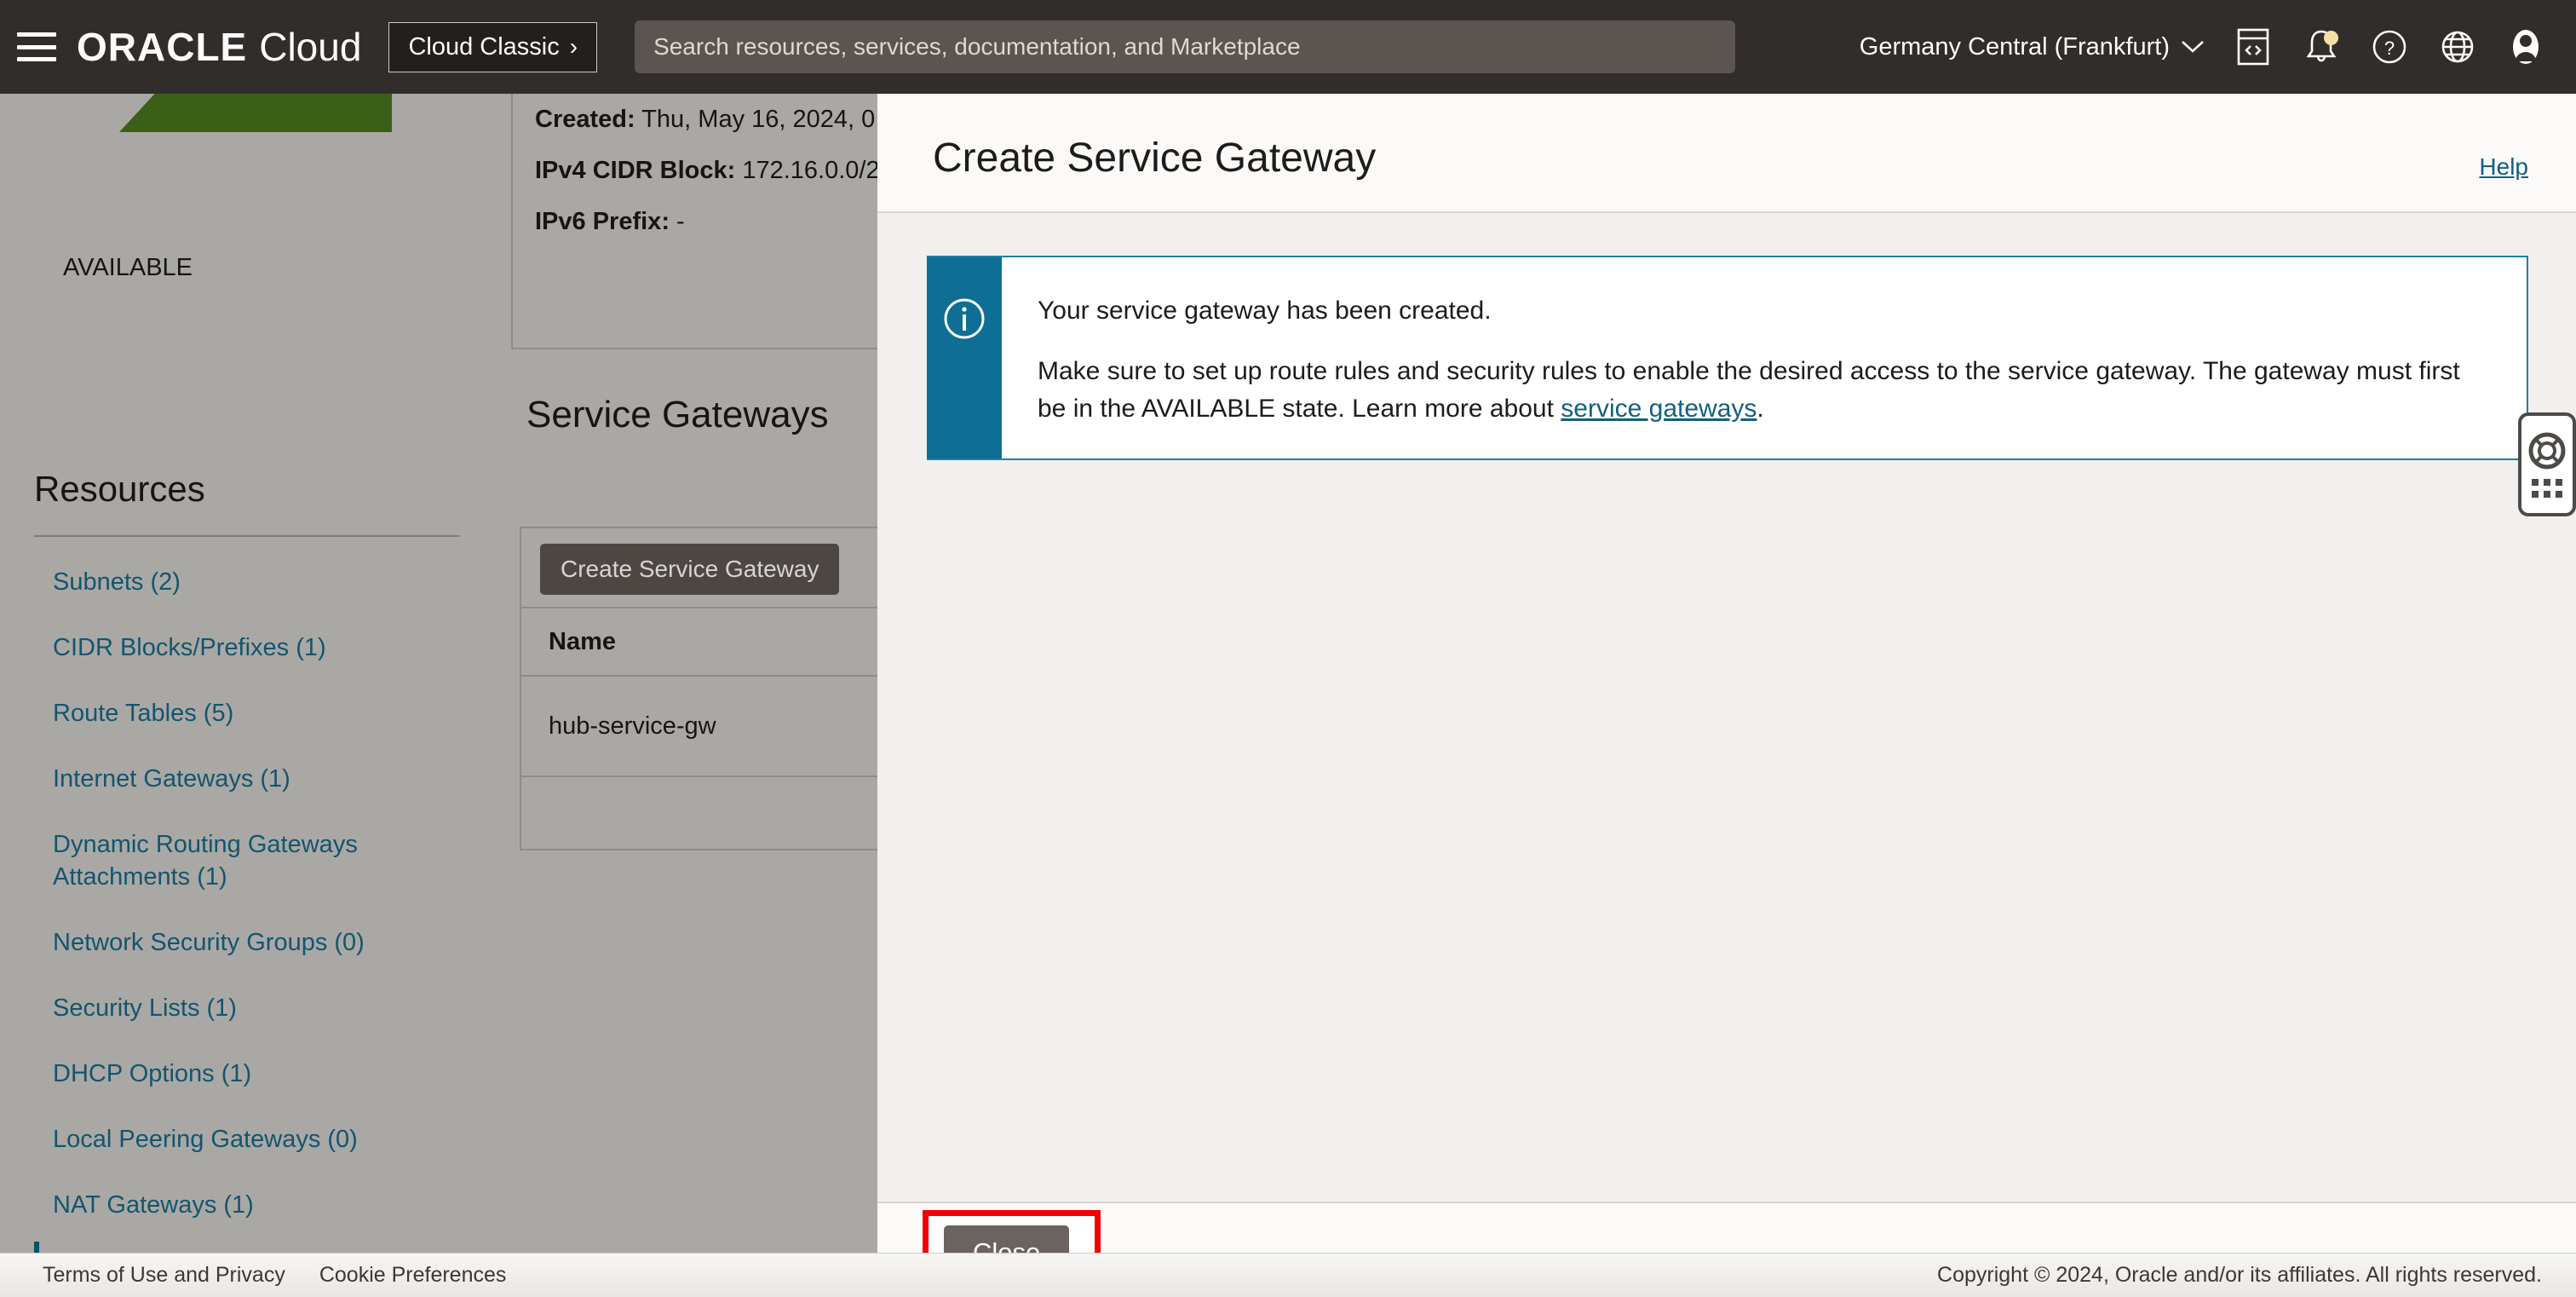 This screenshot has height=1297, width=2576. What do you see at coordinates (2218, 46) in the screenshot?
I see `top-bar-actions: Germany Central (Frankfurt) ?` at bounding box center [2218, 46].